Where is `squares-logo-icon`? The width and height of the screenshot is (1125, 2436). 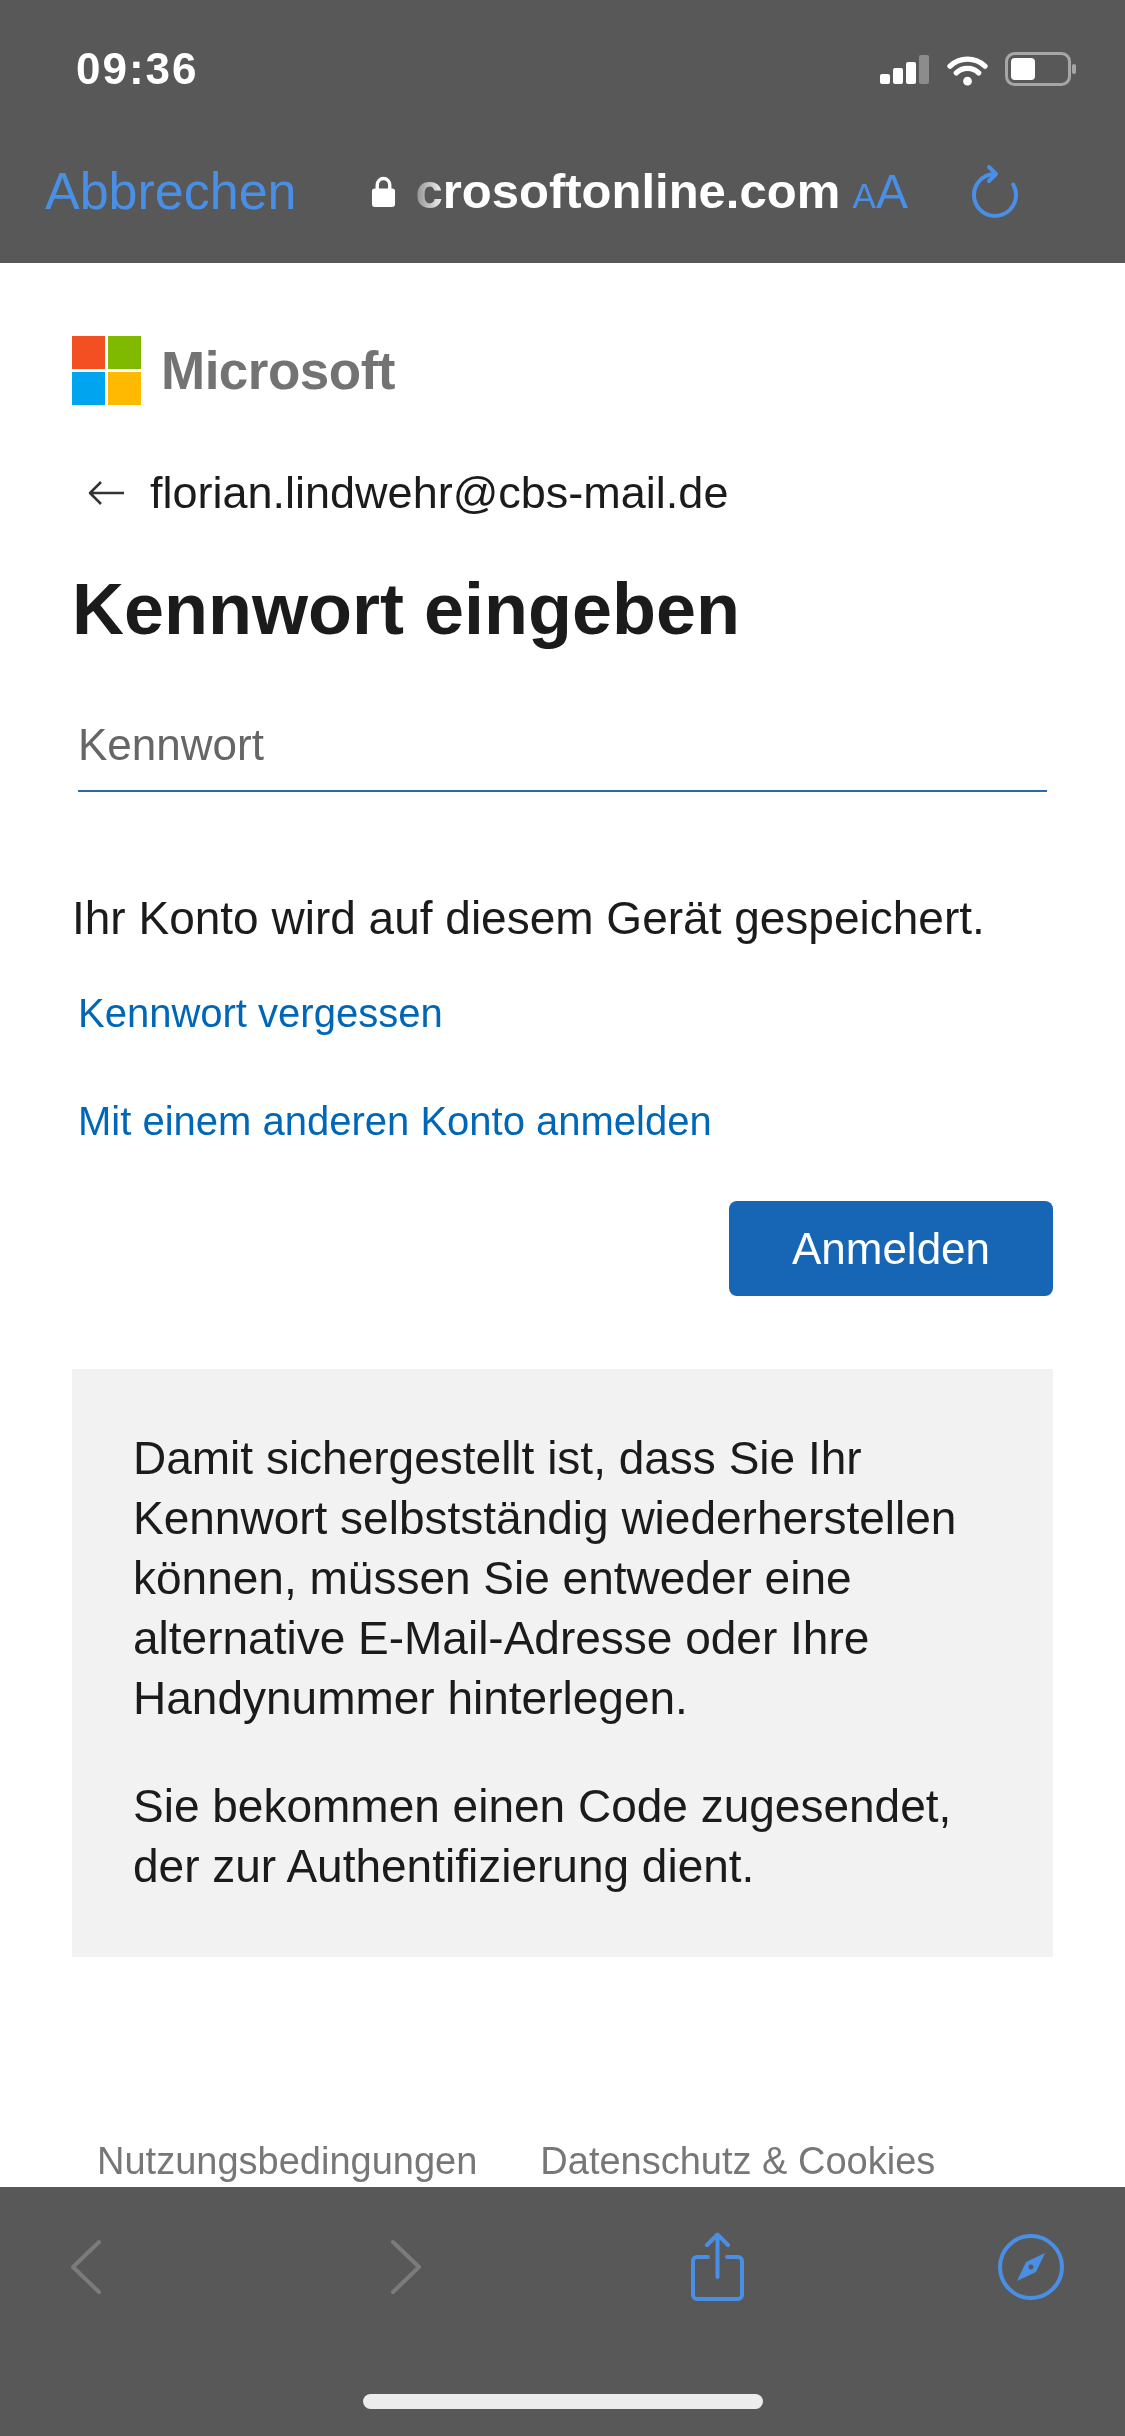 squares-logo-icon is located at coordinates (106, 370).